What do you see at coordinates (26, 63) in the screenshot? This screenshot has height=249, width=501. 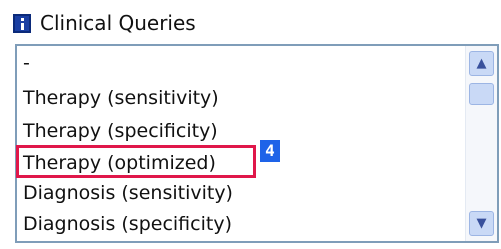 I see `list-item-blank: -` at bounding box center [26, 63].